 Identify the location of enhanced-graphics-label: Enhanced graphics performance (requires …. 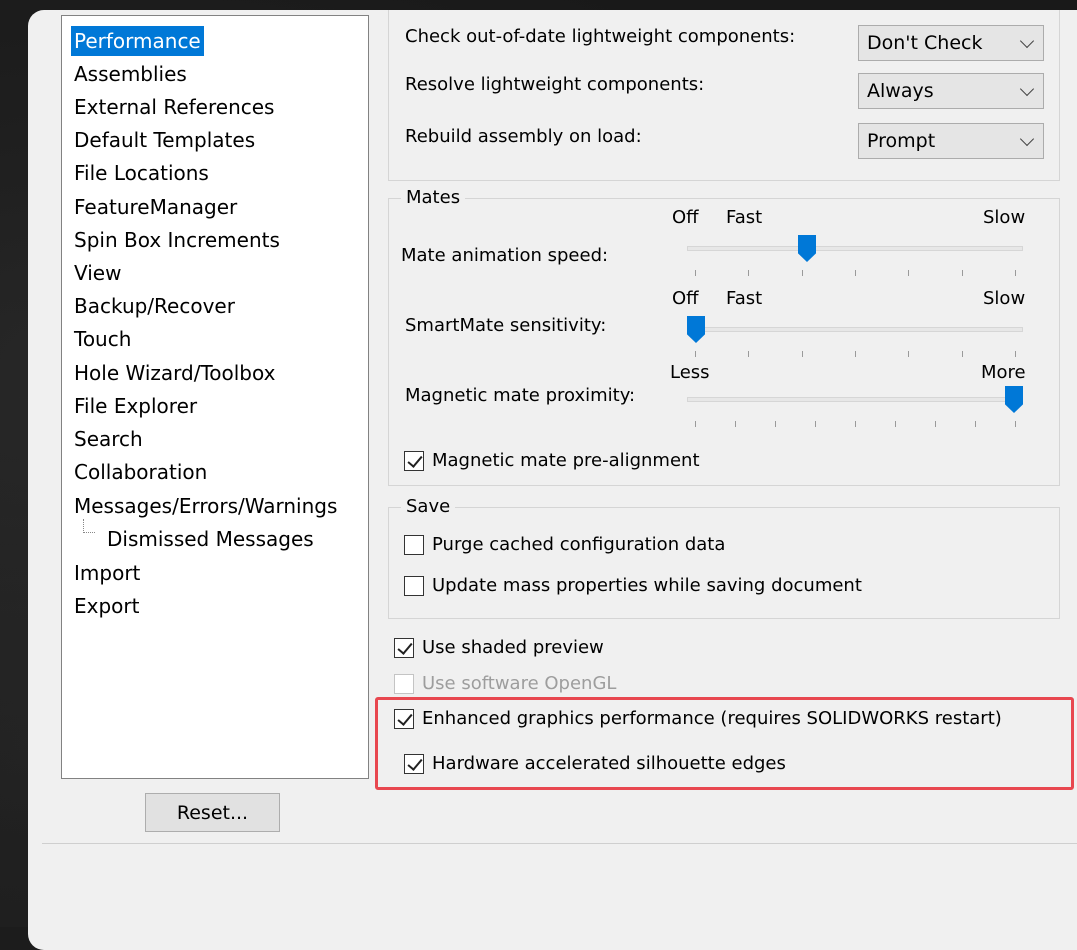
(712, 718).